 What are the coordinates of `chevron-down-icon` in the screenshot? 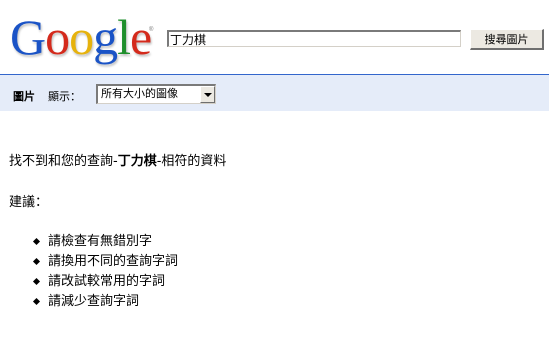 It's located at (207, 94).